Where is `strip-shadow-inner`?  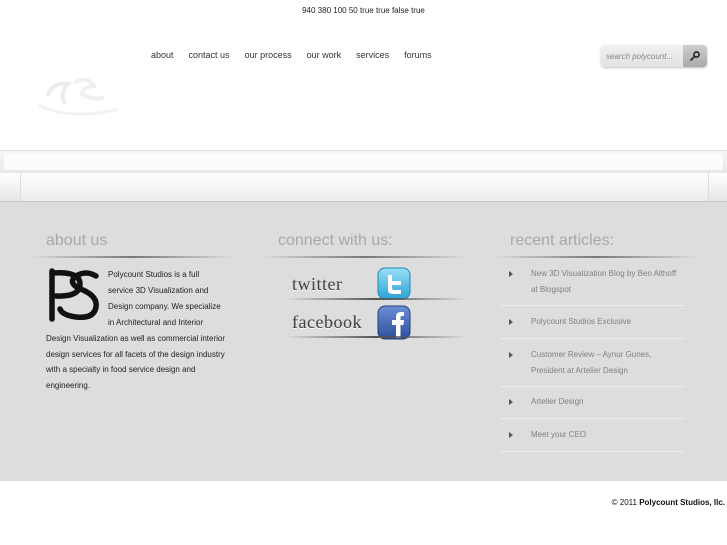 strip-shadow-inner is located at coordinates (364, 187).